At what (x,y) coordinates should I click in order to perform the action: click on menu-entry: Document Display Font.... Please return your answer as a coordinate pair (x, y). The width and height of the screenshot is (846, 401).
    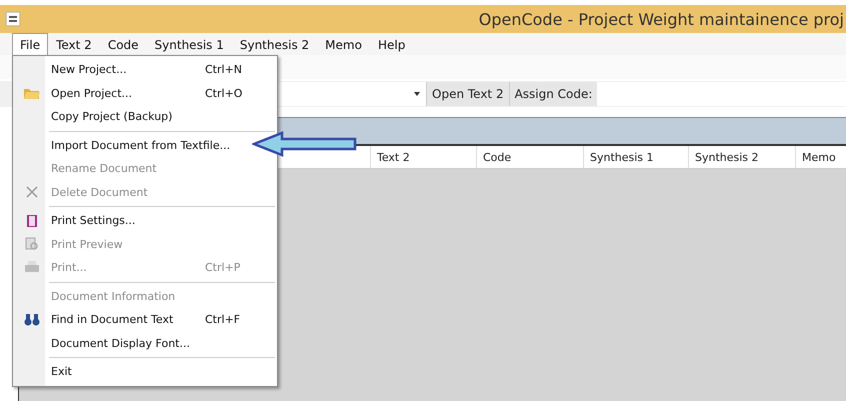
    Looking at the image, I should click on (109, 343).